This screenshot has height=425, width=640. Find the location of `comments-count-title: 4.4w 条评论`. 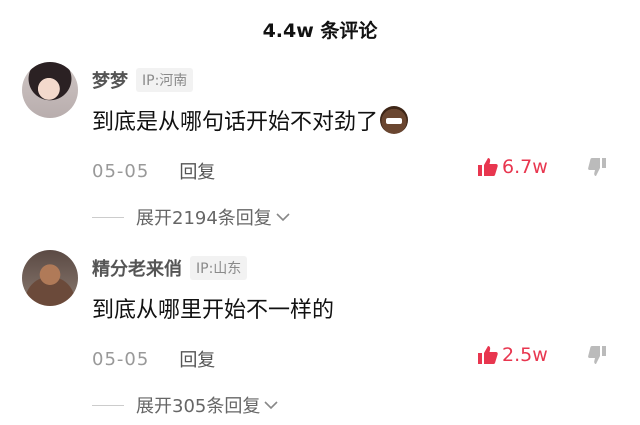

comments-count-title: 4.4w 条评论 is located at coordinates (320, 31).